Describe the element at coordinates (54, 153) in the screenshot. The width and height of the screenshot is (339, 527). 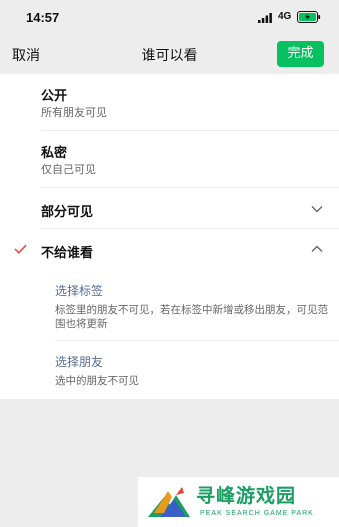
I see `option-title: 私密` at that location.